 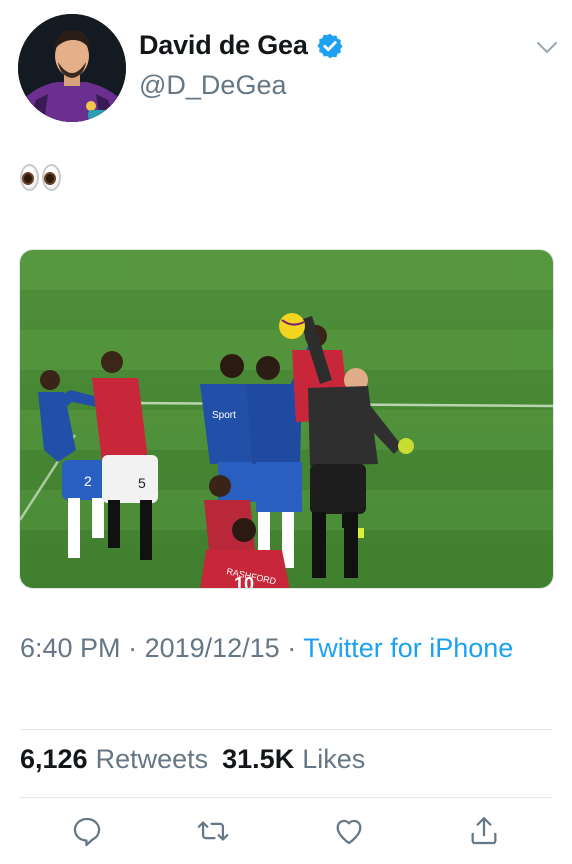 I want to click on tweet-stats: 6,126 Retweets 31.5K Likes, so click(x=192, y=759).